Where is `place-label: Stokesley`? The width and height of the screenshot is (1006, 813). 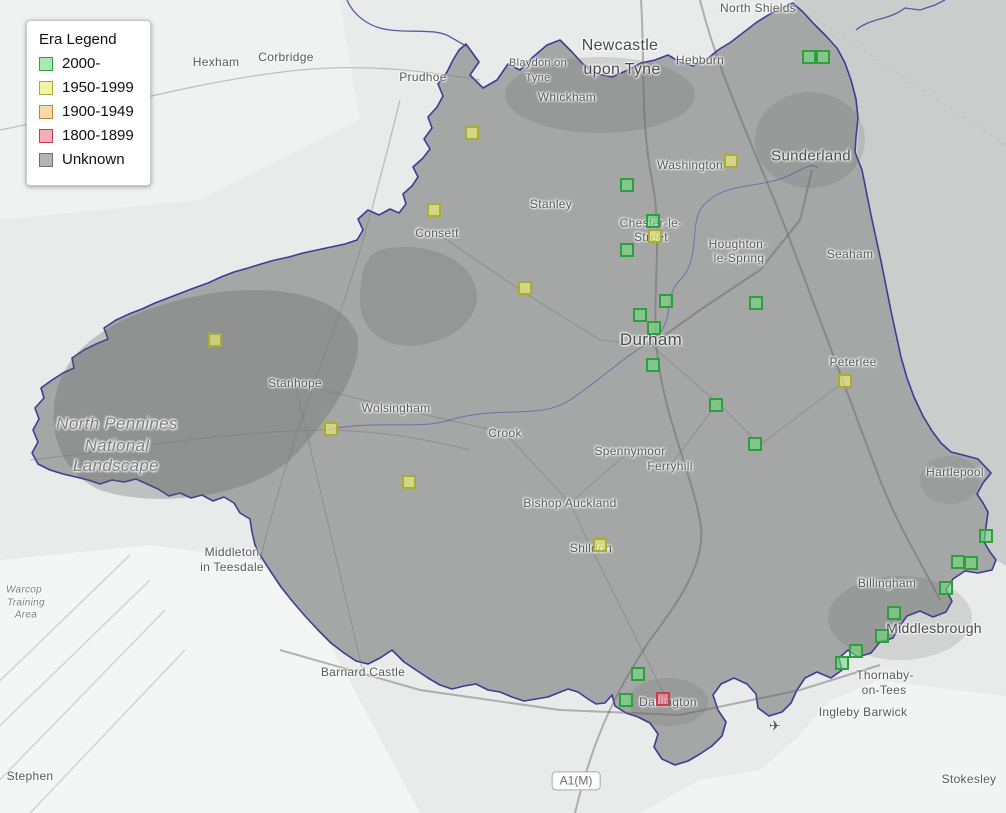 place-label: Stokesley is located at coordinates (969, 779).